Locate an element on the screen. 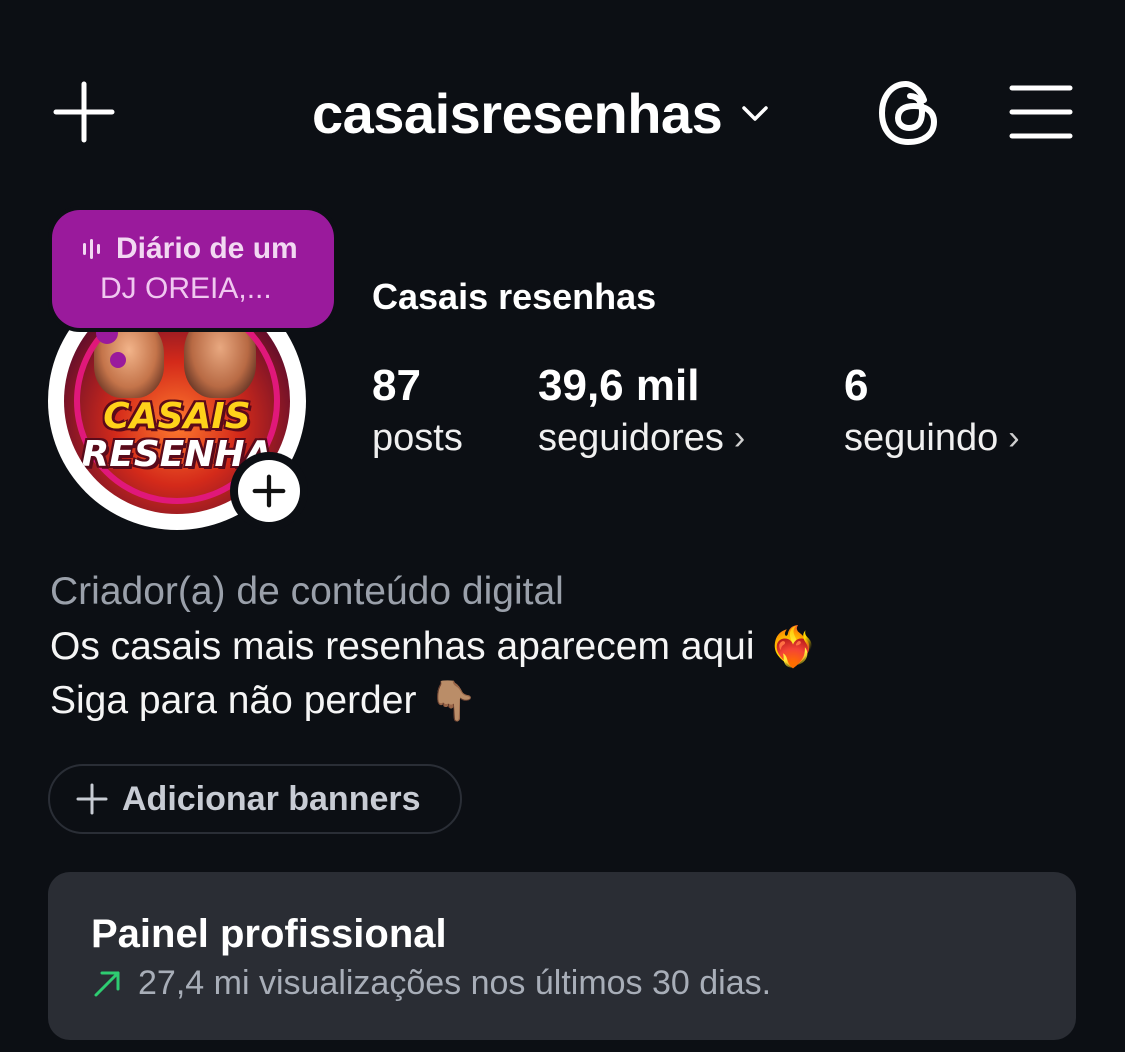 This screenshot has height=1052, width=1125. audio-wave-icon is located at coordinates (91, 249).